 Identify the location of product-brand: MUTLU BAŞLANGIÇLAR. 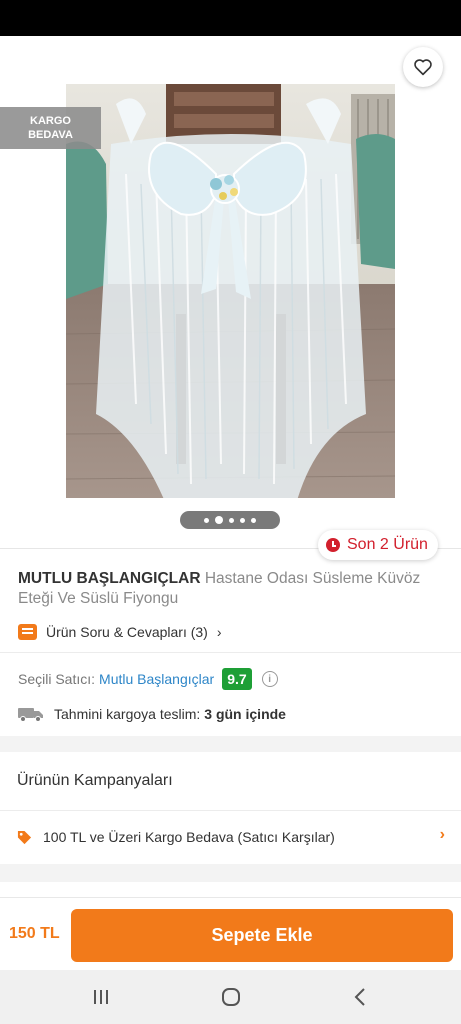
(109, 578).